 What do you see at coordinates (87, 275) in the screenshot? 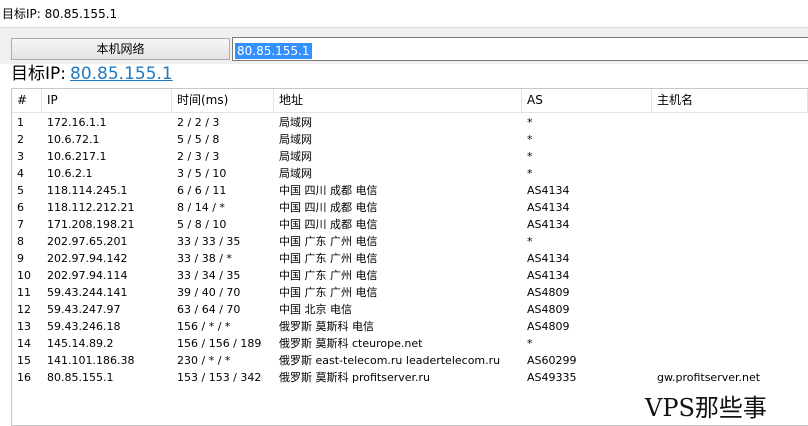
I see `ip-cell: 202.97.94.114` at bounding box center [87, 275].